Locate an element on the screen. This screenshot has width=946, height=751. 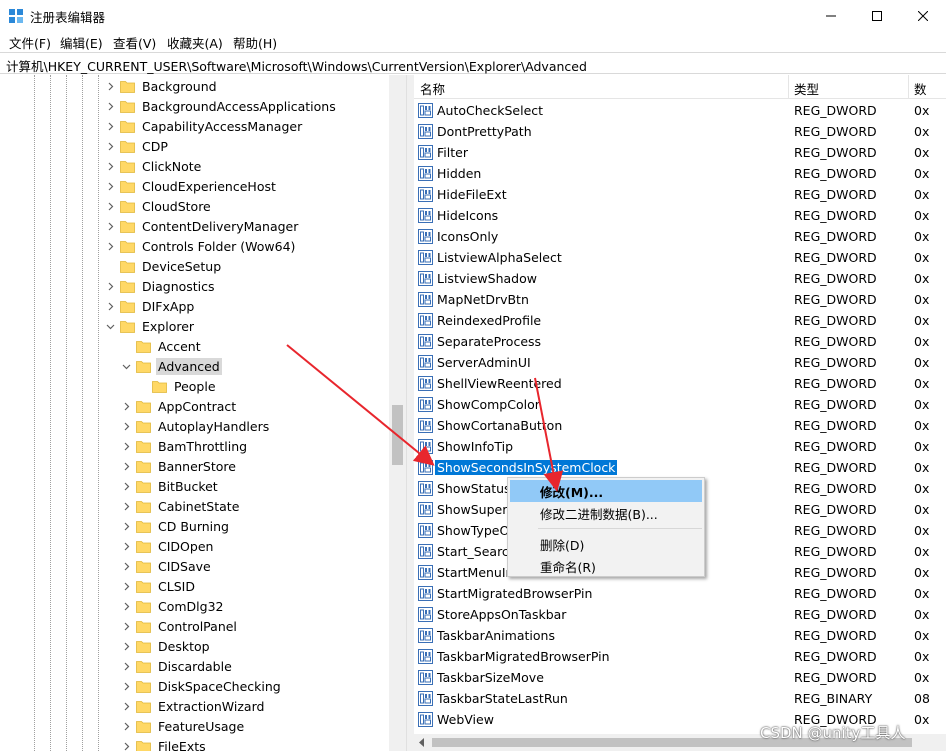
tree-item: CD Burning is located at coordinates (174, 526).